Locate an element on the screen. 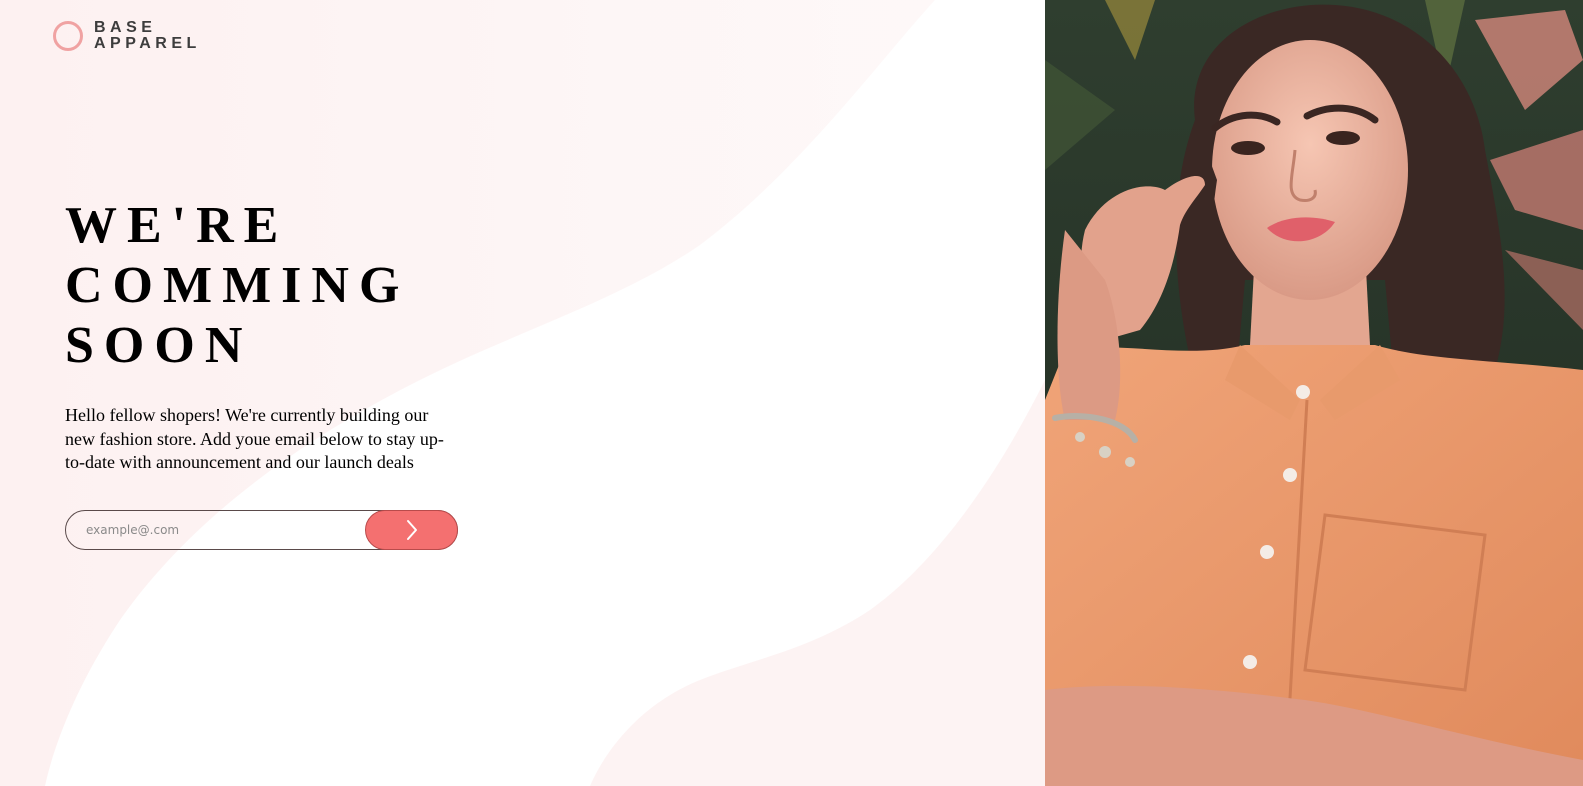  page-headline: WE'RE COMMING SOON is located at coordinates (237, 286).